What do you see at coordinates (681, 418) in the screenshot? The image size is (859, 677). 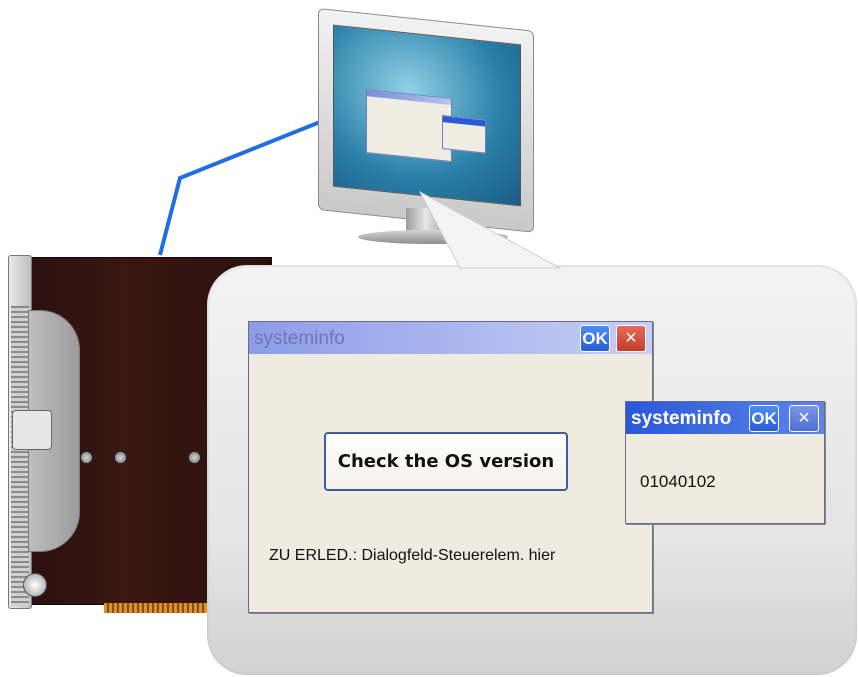 I see `result-dialog-title: systeminfo` at bounding box center [681, 418].